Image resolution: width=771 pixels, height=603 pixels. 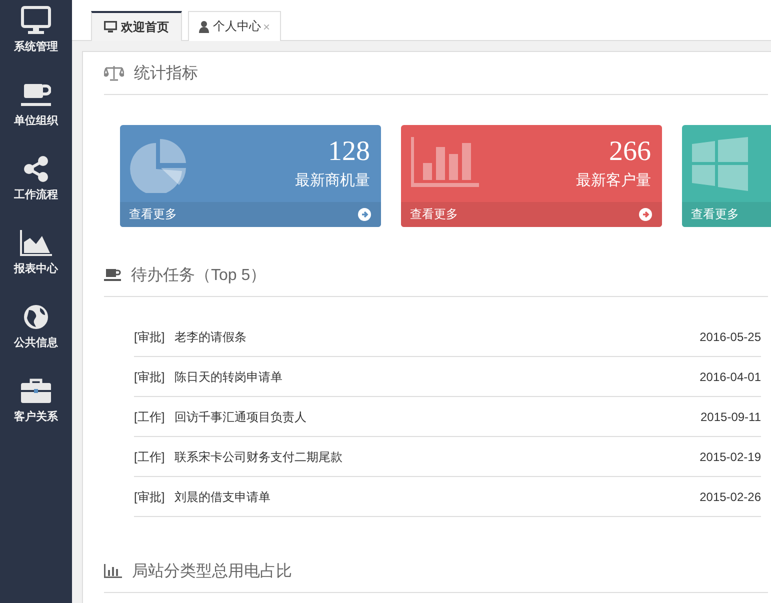 I want to click on task-date: 2015-02-26, so click(x=730, y=497).